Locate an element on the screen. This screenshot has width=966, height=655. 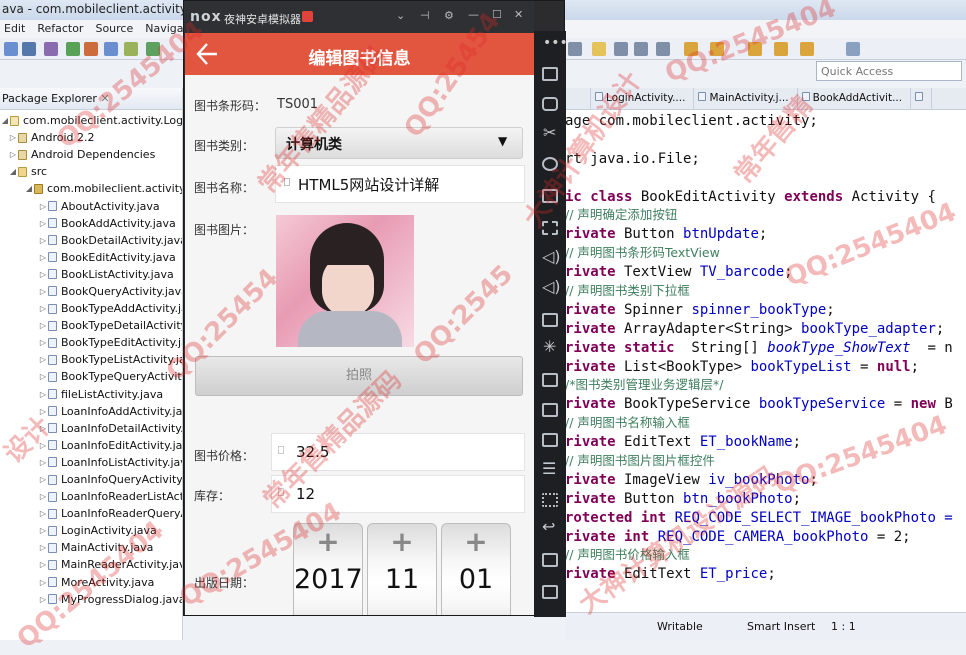
debug-icon is located at coordinates (91, 49).